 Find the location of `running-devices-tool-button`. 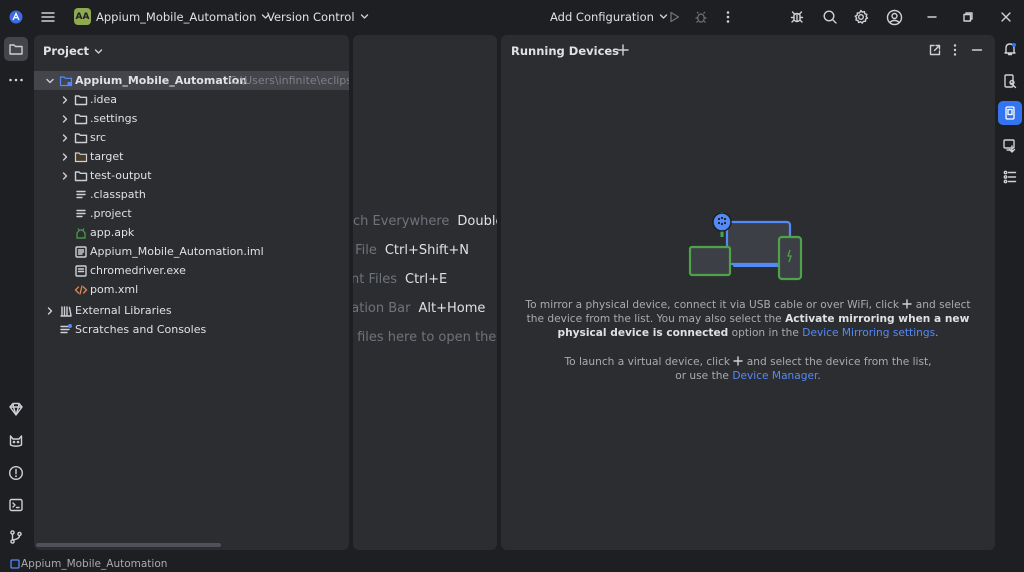

running-devices-tool-button is located at coordinates (1010, 113).